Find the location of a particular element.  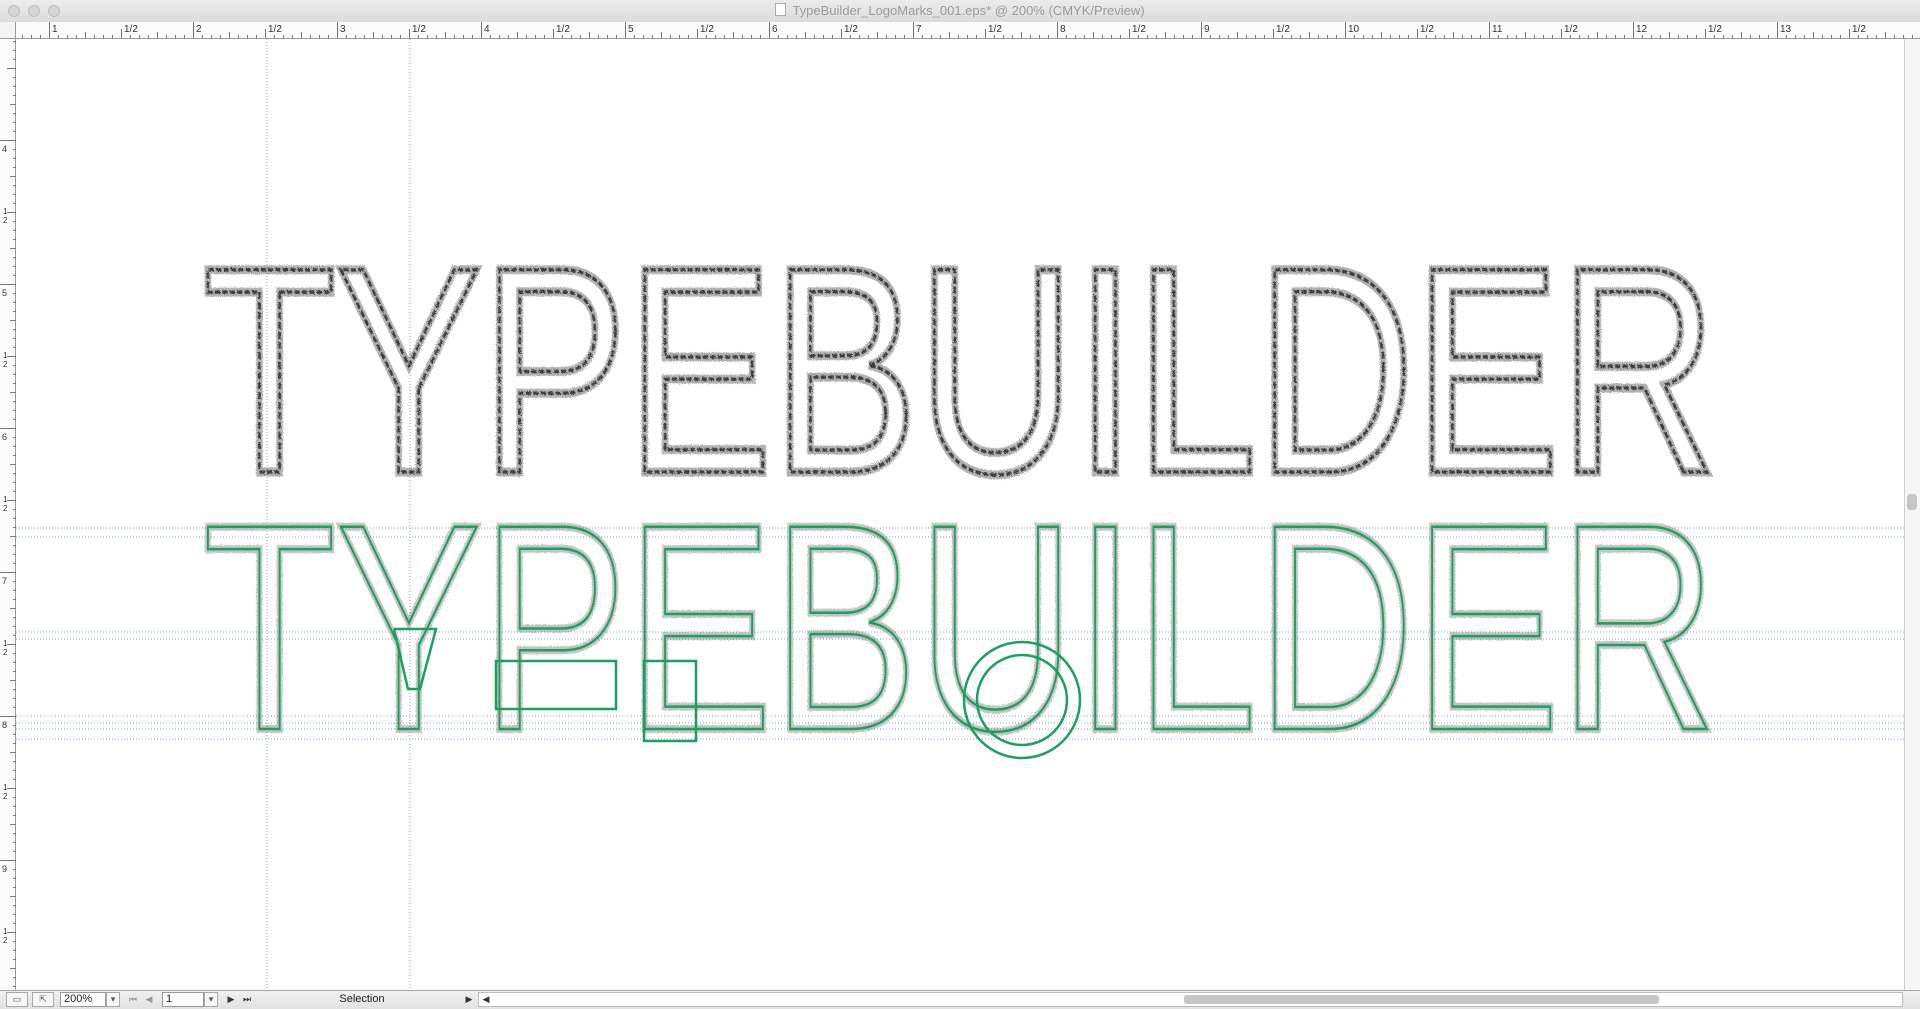

artboard-number-field: 1 is located at coordinates (183, 999).